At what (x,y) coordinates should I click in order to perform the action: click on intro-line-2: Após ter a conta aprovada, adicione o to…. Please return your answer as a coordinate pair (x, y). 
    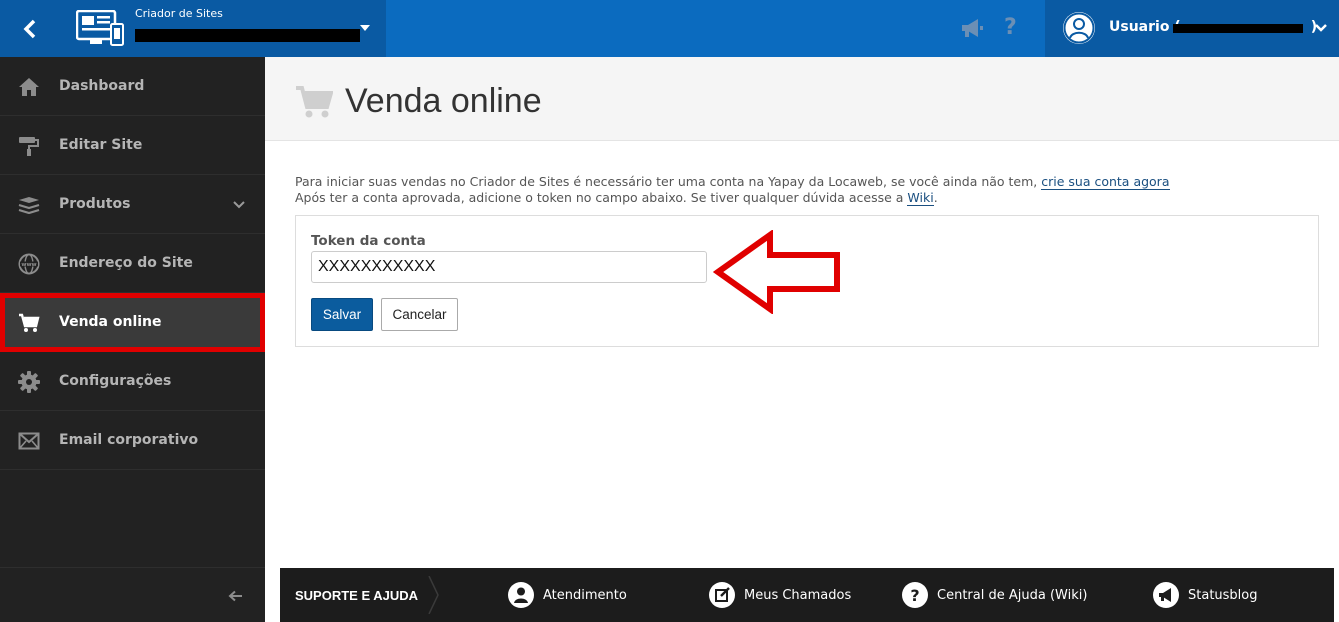
    Looking at the image, I should click on (601, 197).